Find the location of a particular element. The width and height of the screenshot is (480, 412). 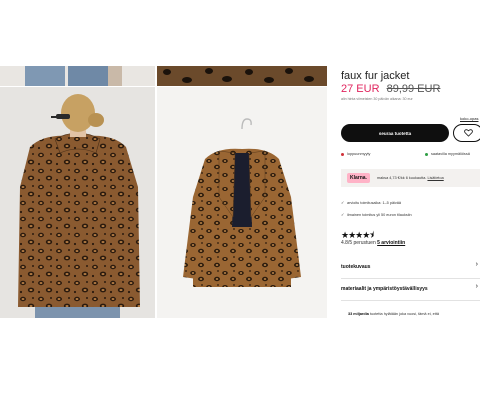

store-availability-label: saatavilla myymälöissä is located at coordinates (450, 154).